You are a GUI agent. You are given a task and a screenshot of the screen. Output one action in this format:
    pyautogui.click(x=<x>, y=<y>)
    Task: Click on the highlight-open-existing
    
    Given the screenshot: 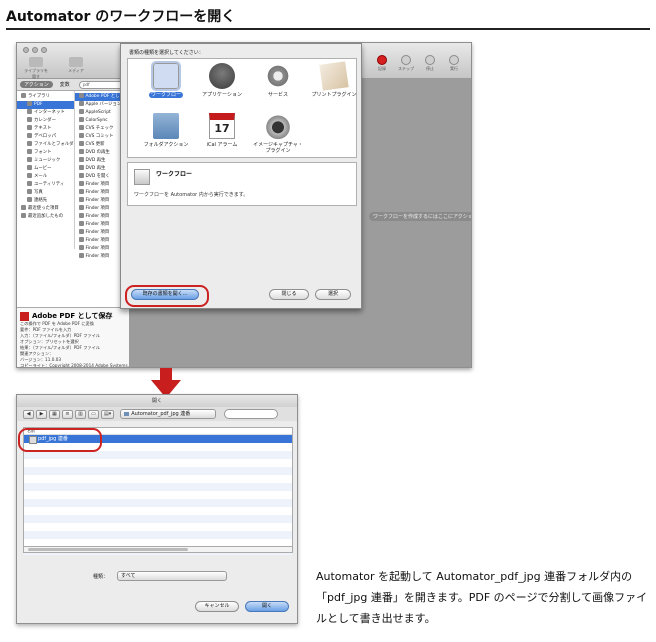 What is the action you would take?
    pyautogui.click(x=167, y=296)
    